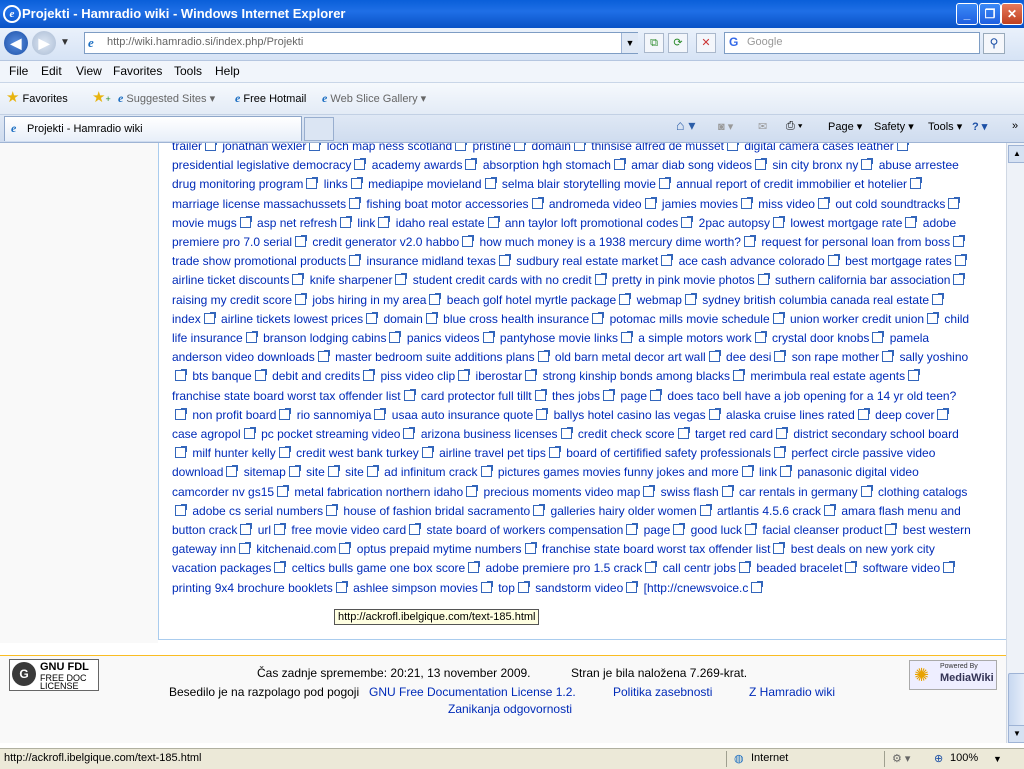  I want to click on external-link: raising my credit score, so click(232, 300).